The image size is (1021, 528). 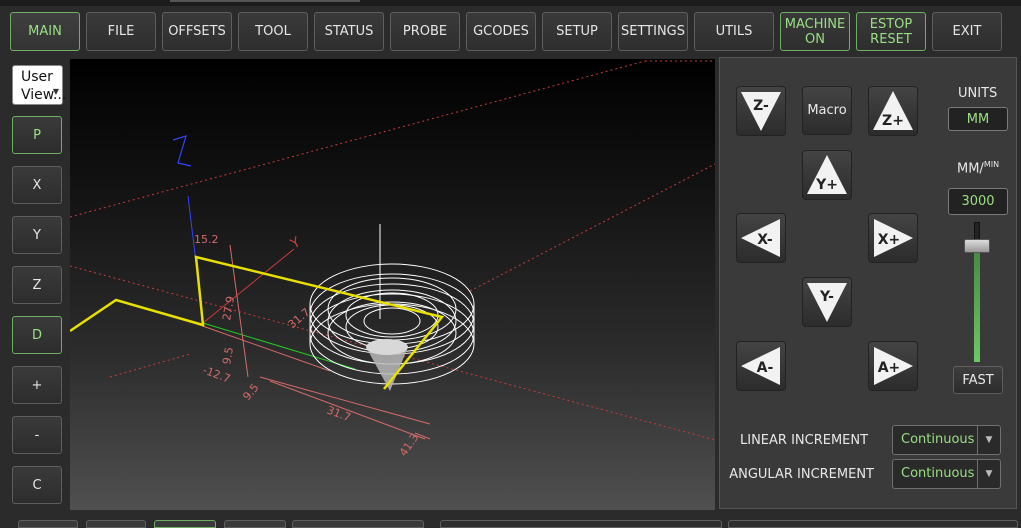 I want to click on machine-on-line1: MACHINE, so click(x=815, y=24).